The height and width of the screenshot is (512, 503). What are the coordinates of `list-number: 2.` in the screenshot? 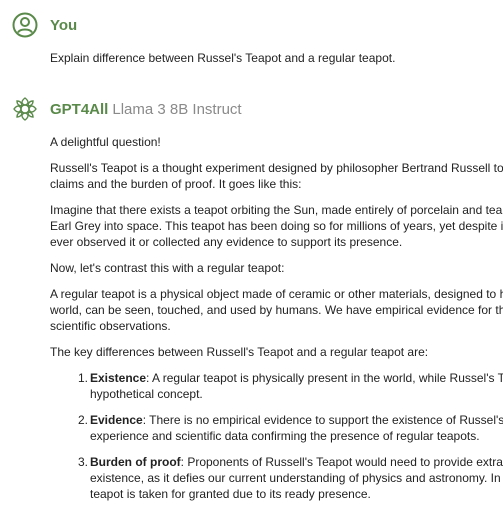 It's located at (83, 420).